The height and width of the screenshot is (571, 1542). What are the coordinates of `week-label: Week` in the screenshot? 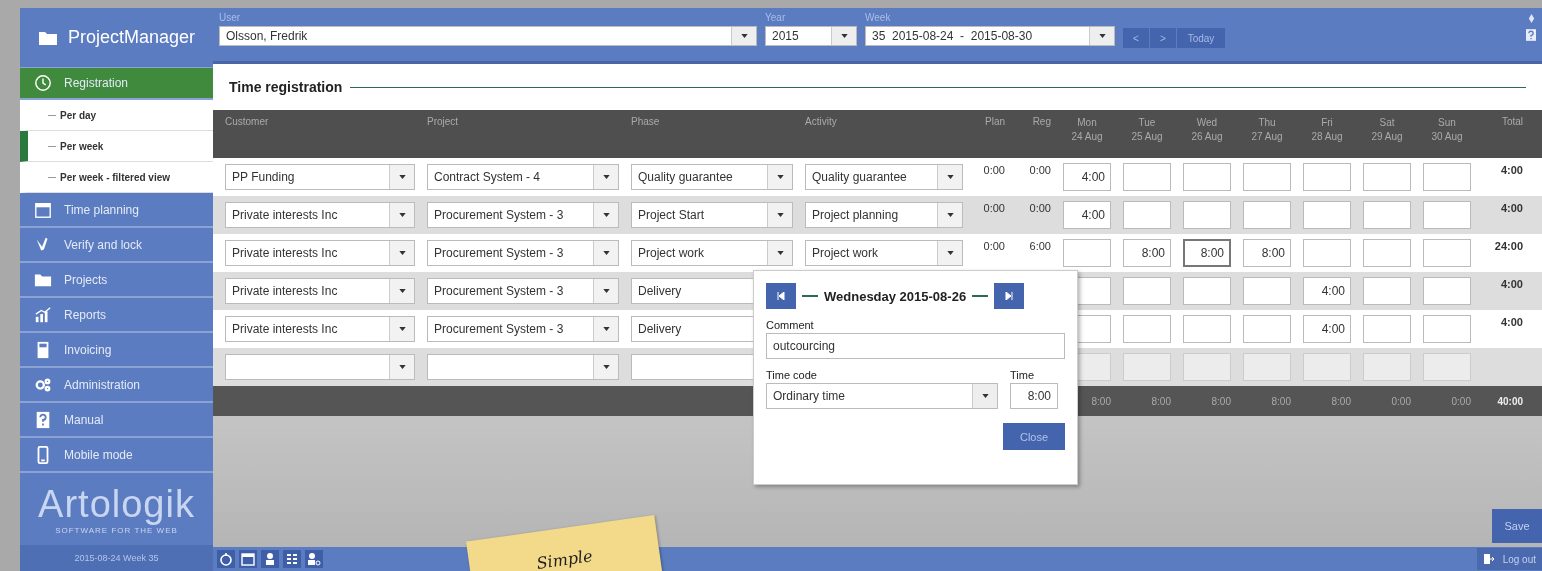 It's located at (878, 18).